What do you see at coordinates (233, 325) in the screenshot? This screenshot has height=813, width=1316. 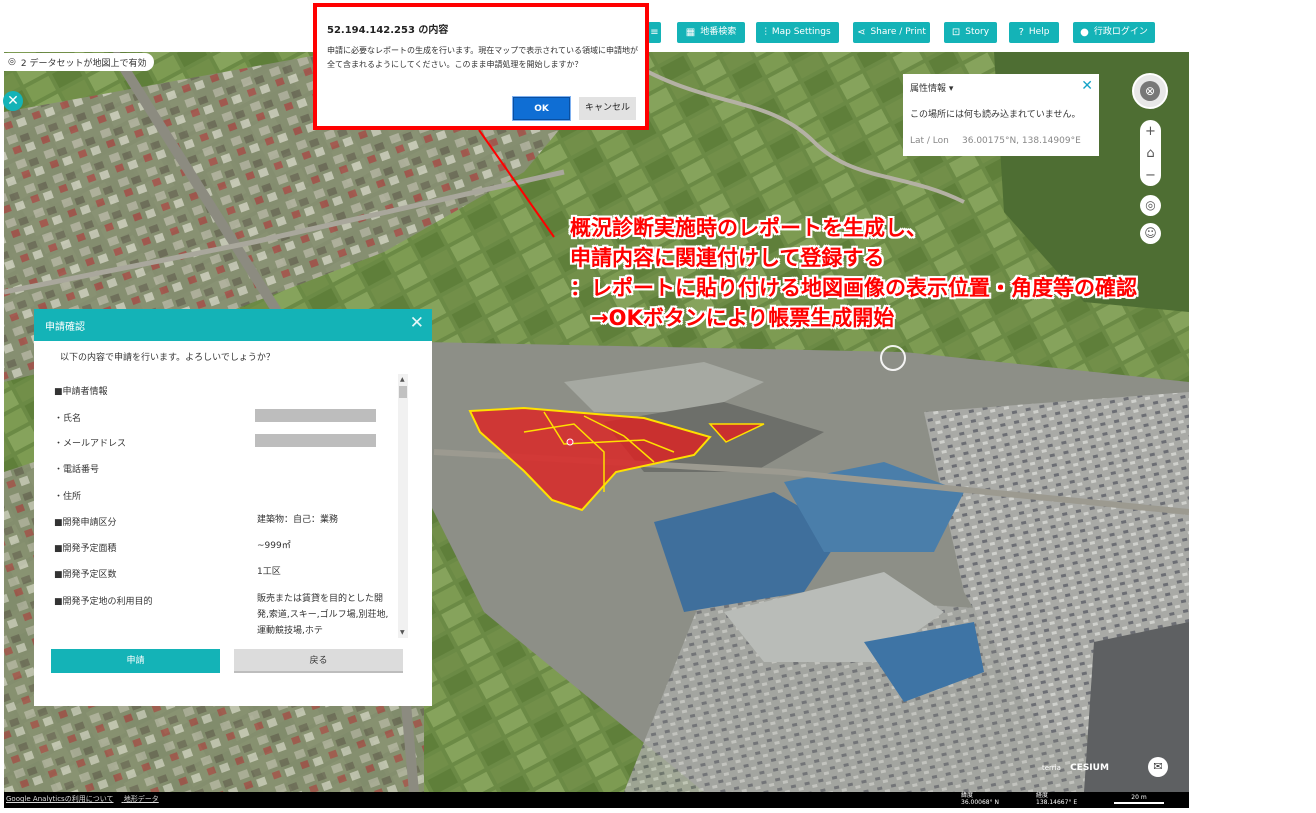 I see `panel-header: 申請確認 ✕` at bounding box center [233, 325].